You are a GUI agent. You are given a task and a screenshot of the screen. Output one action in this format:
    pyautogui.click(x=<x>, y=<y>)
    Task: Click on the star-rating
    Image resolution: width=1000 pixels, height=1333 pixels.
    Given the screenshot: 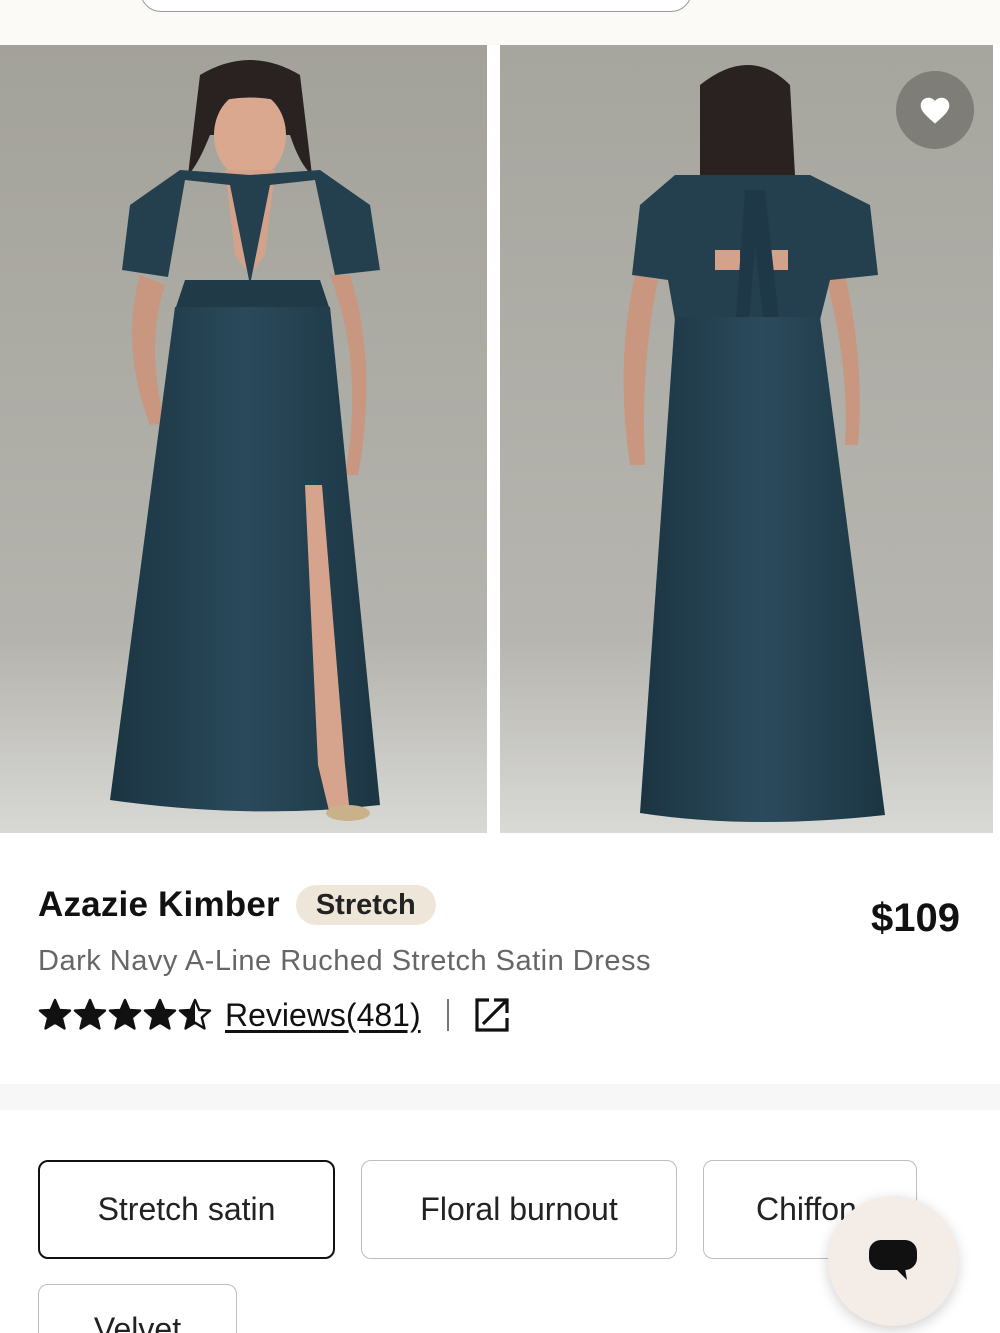 What is the action you would take?
    pyautogui.click(x=125, y=1015)
    